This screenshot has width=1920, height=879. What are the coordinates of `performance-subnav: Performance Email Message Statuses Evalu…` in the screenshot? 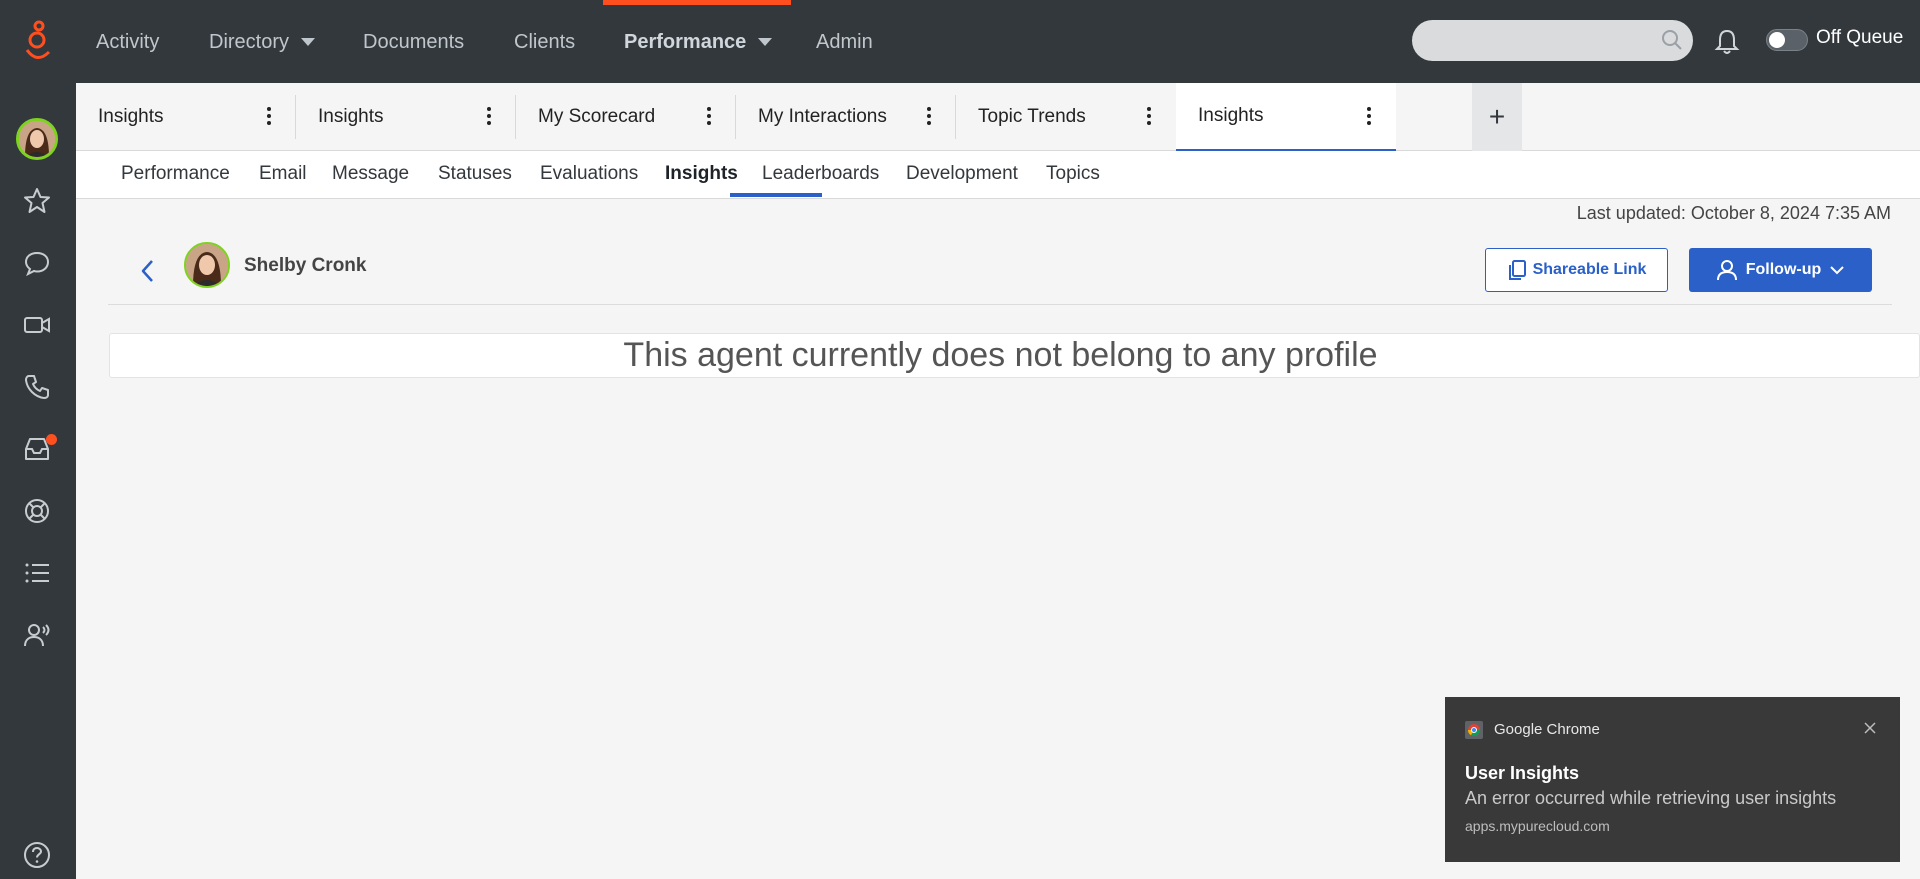 It's located at (998, 175).